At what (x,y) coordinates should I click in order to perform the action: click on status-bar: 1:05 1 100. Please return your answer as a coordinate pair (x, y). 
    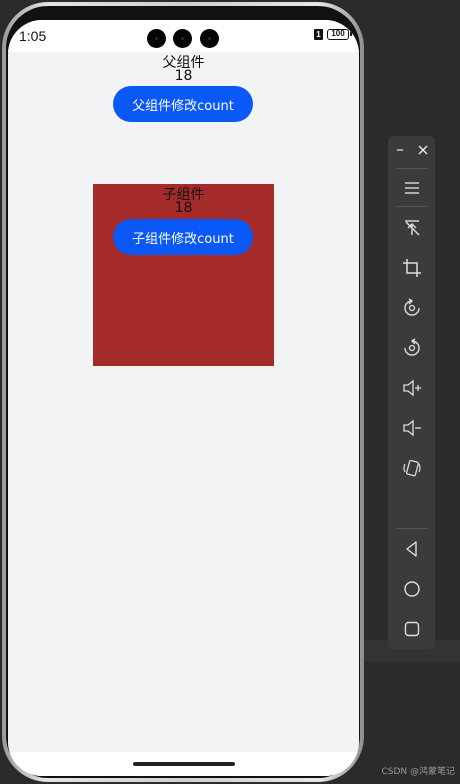
    Looking at the image, I should click on (183, 36).